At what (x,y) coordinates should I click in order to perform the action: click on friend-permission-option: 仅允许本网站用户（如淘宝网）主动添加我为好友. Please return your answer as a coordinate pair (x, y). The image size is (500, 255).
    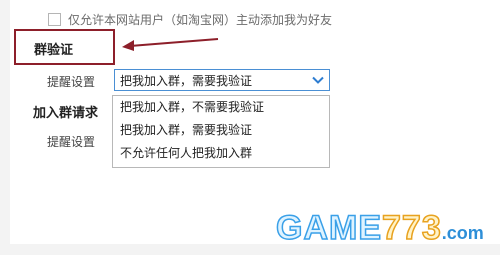
    Looking at the image, I should click on (190, 19).